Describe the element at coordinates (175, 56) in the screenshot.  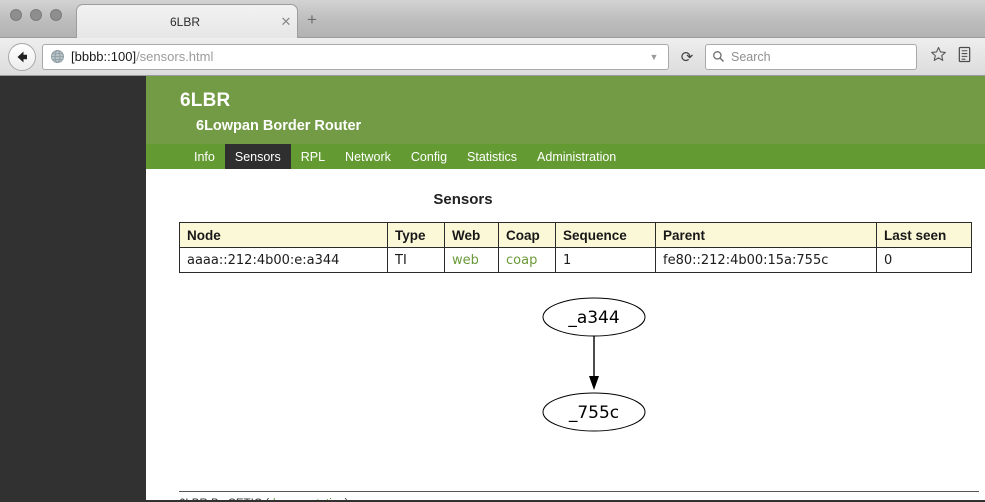
I see `url-path: /sensors.html` at that location.